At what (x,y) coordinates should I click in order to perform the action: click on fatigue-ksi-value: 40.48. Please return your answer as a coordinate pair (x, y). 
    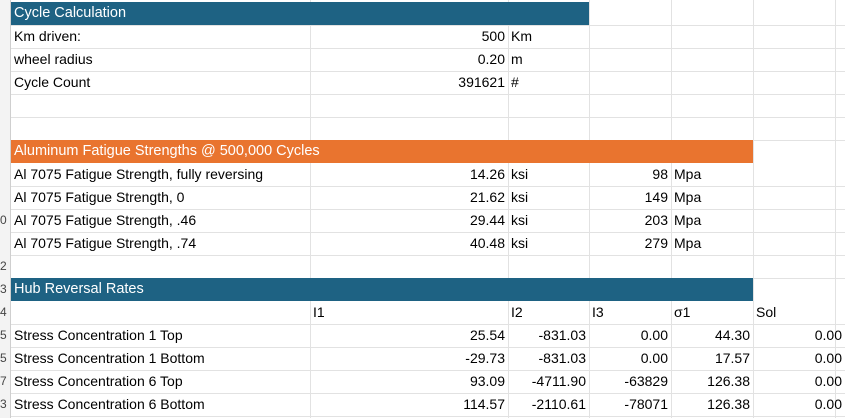
    Looking at the image, I should click on (409, 243).